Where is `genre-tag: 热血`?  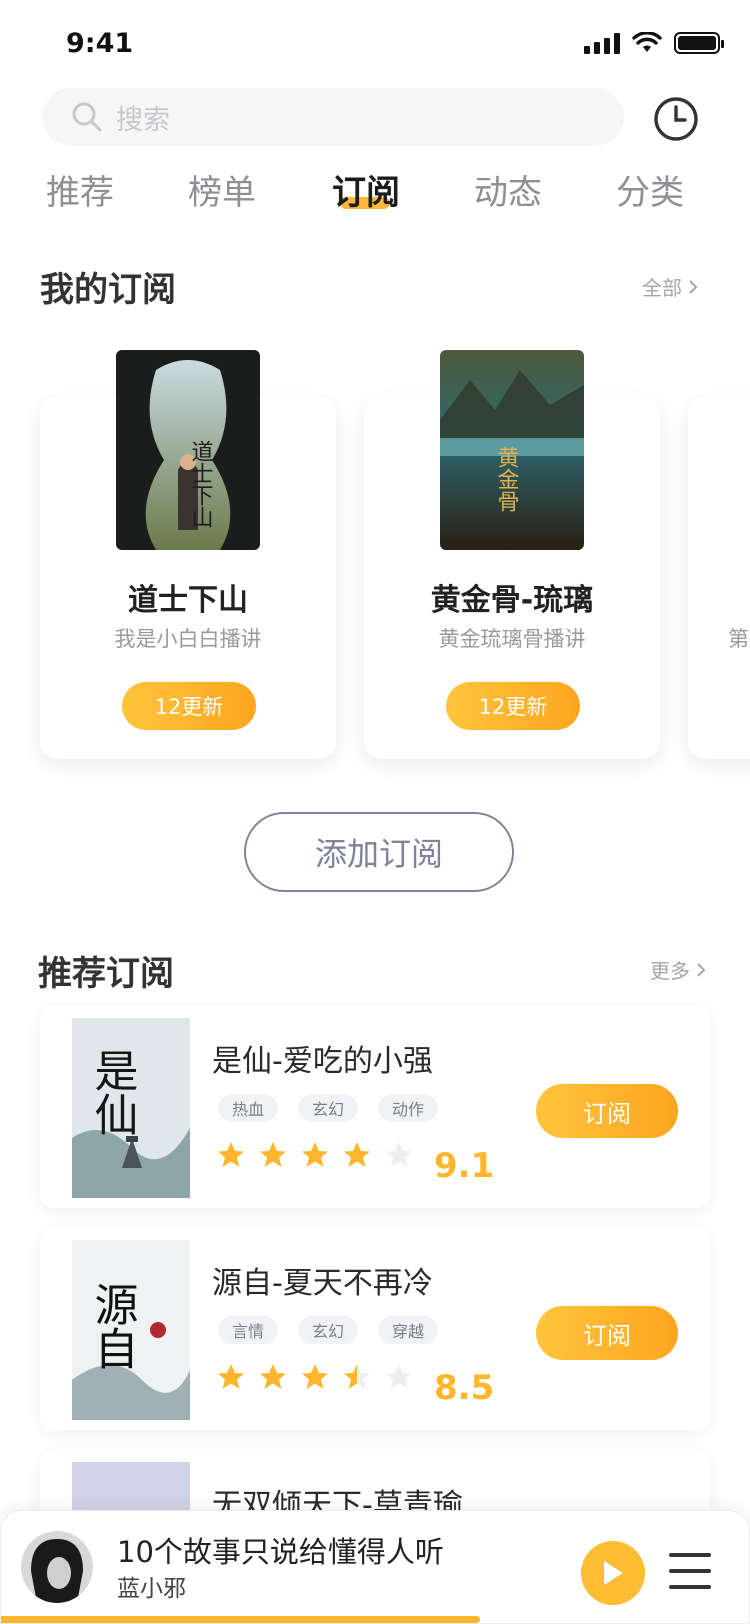 genre-tag: 热血 is located at coordinates (248, 1108).